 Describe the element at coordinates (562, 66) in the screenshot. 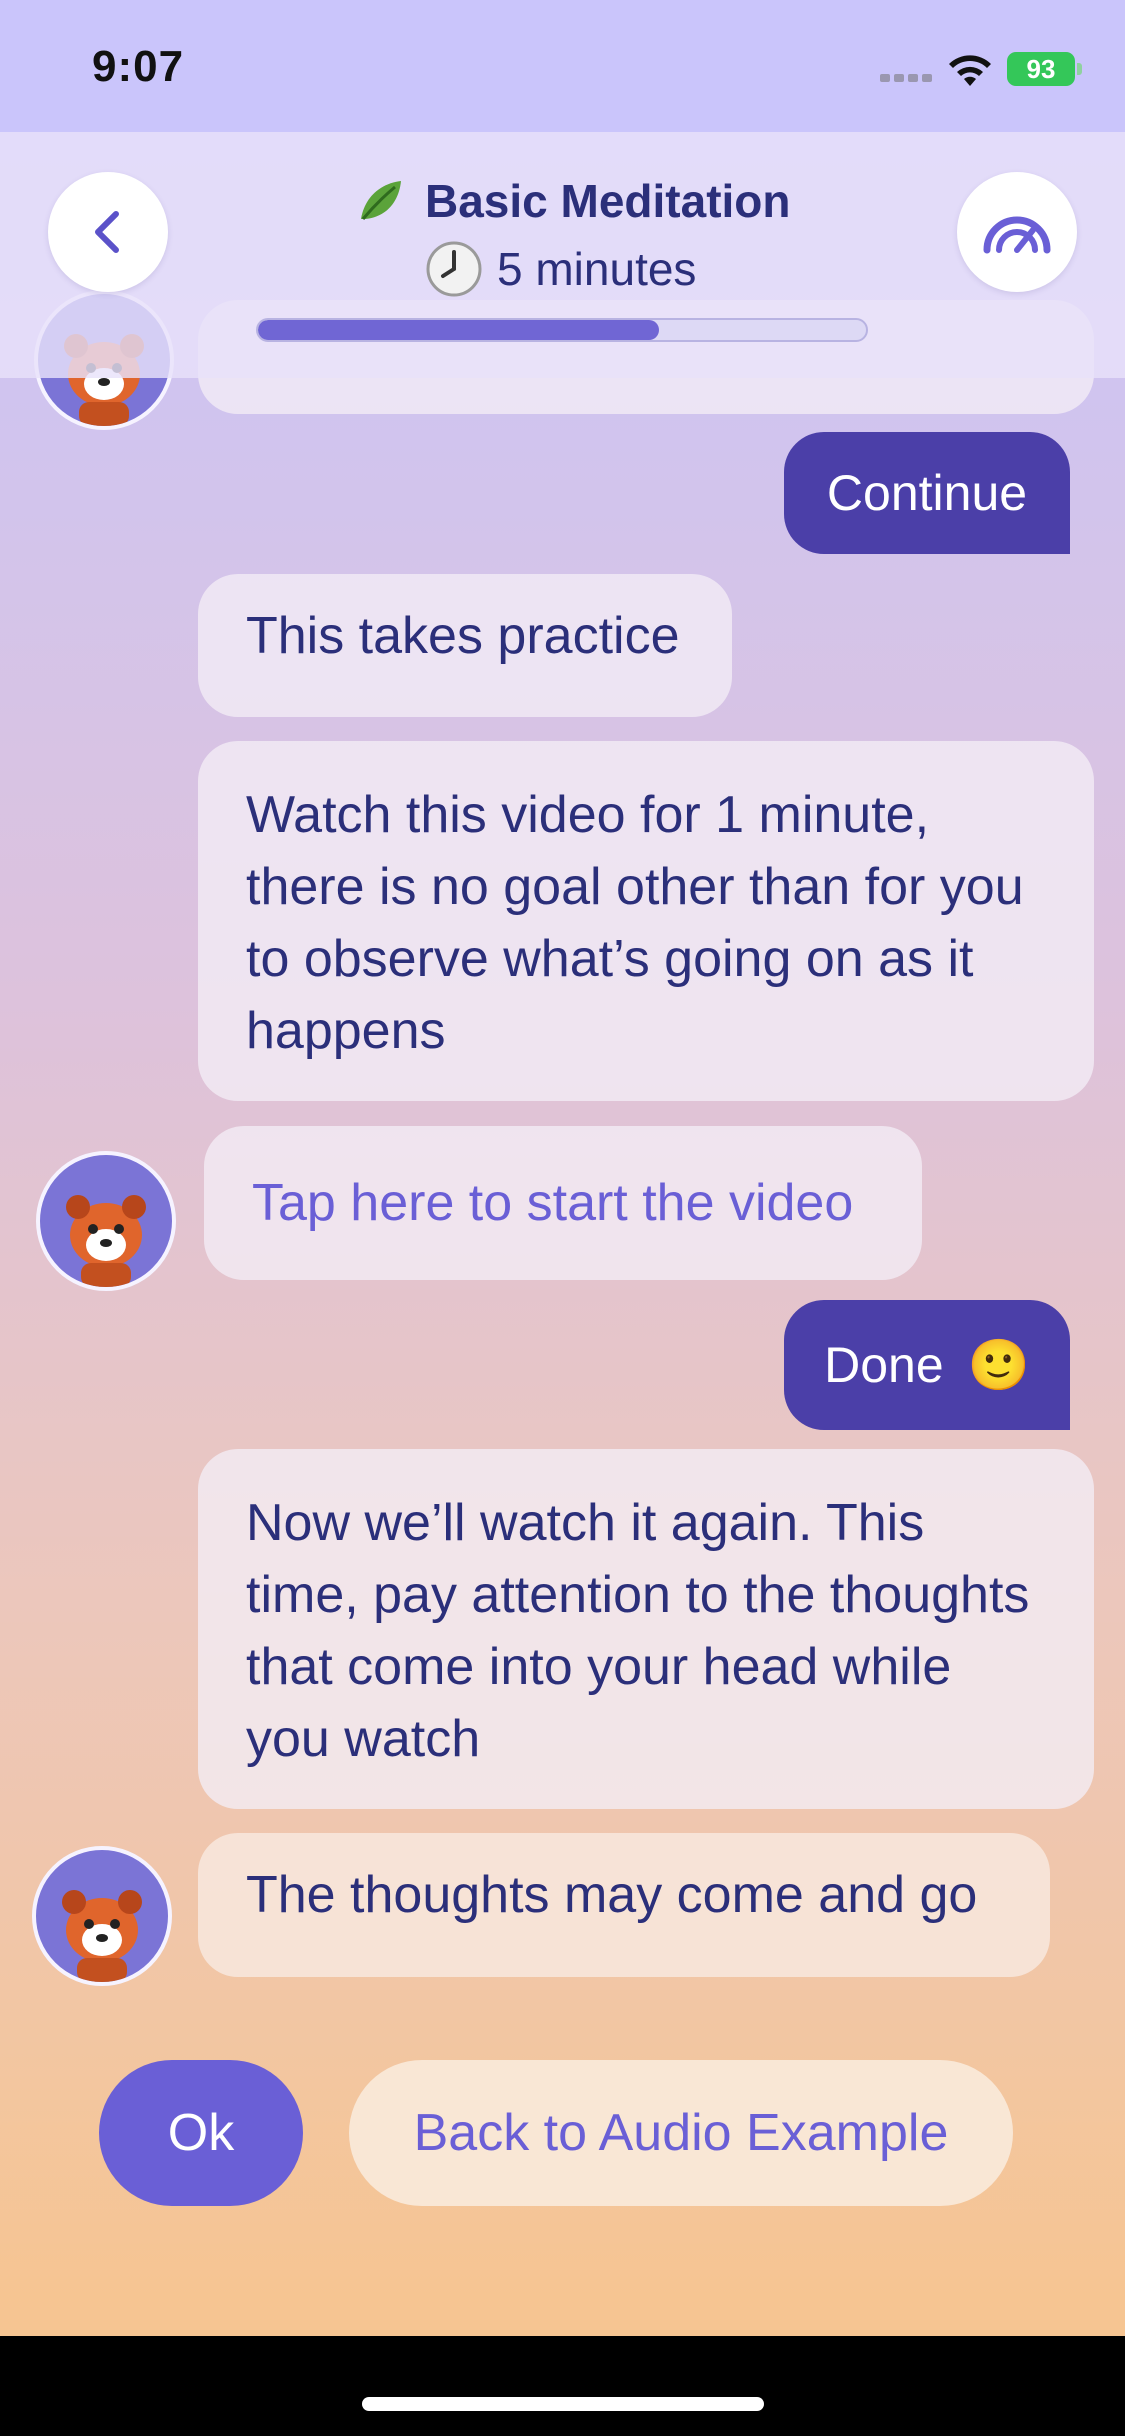

I see `status-bar: 9:07 93` at that location.